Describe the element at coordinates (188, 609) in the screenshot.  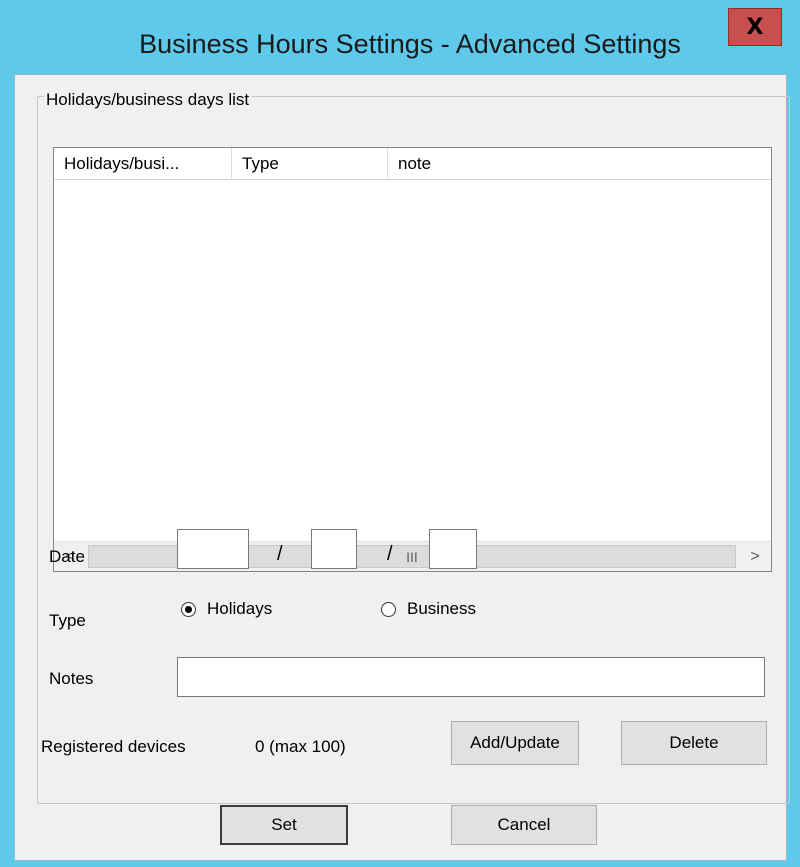
I see `radio-holidays-icon` at that location.